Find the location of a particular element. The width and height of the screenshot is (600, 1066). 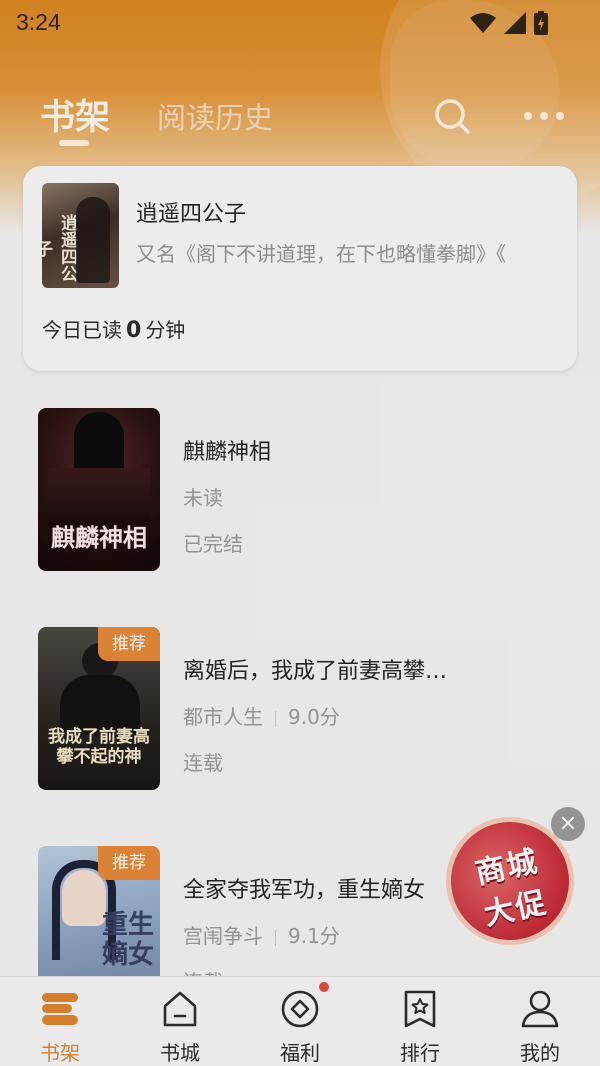

status-bar: 3:24 is located at coordinates (300, 24).